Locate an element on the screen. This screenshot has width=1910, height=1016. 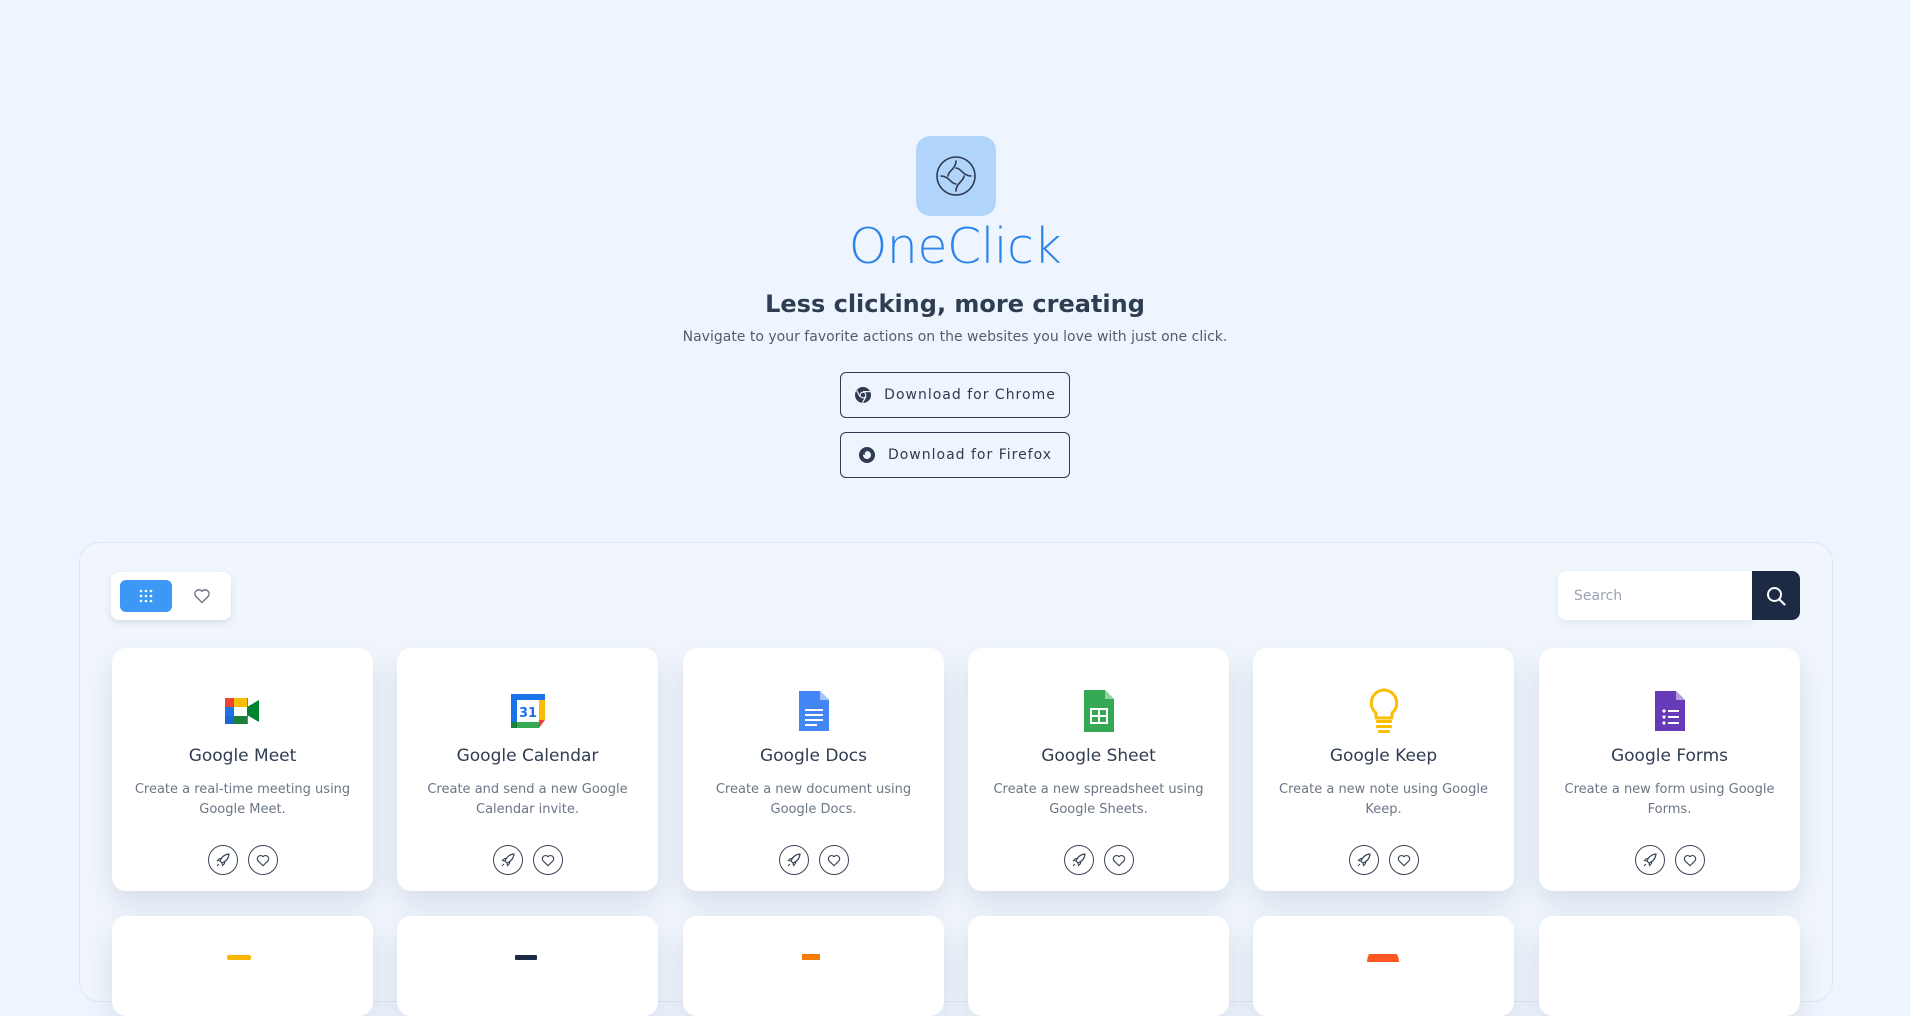
view-toggle is located at coordinates (171, 596).